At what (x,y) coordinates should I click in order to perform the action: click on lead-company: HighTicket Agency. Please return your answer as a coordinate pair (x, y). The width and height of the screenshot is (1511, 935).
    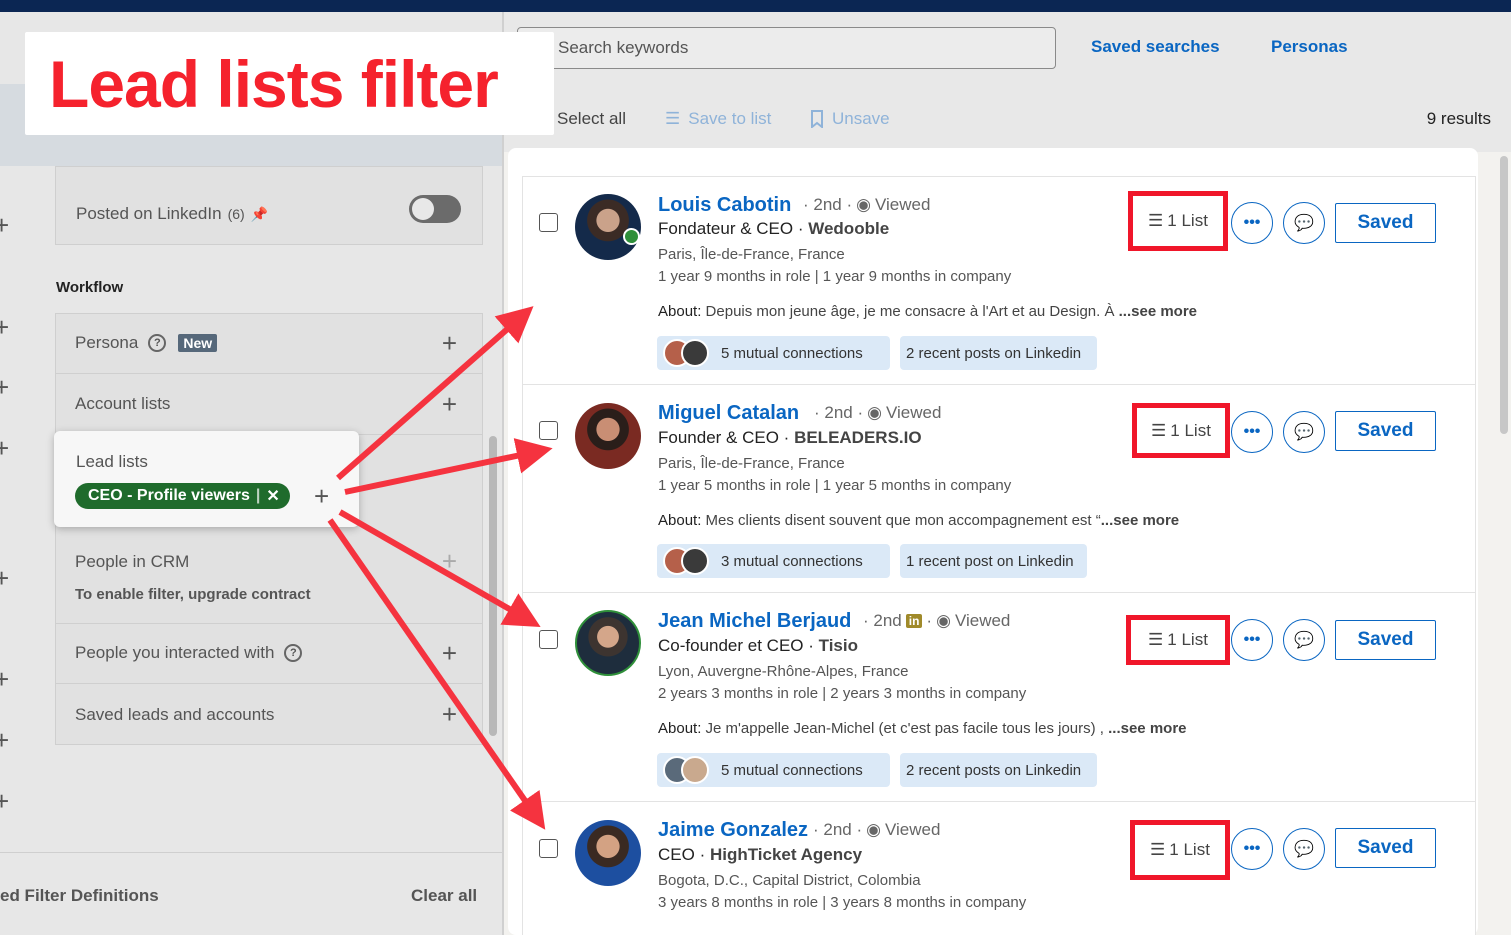
    Looking at the image, I should click on (786, 854).